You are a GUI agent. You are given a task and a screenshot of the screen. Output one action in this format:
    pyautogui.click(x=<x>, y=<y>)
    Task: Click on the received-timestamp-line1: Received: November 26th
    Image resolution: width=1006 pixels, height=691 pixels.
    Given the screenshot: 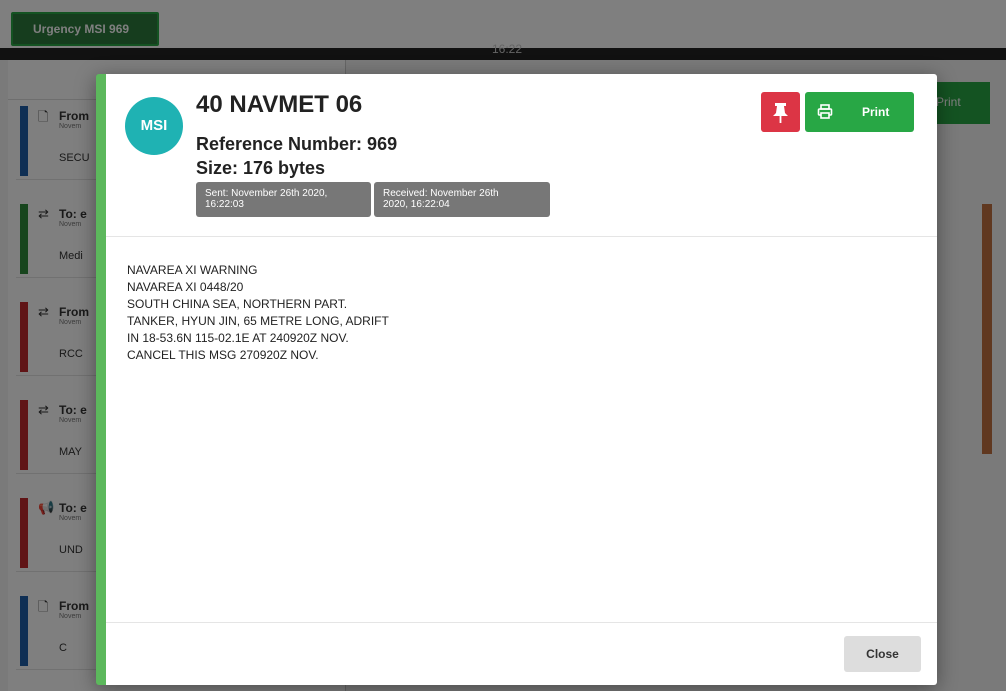 What is the action you would take?
    pyautogui.click(x=441, y=193)
    